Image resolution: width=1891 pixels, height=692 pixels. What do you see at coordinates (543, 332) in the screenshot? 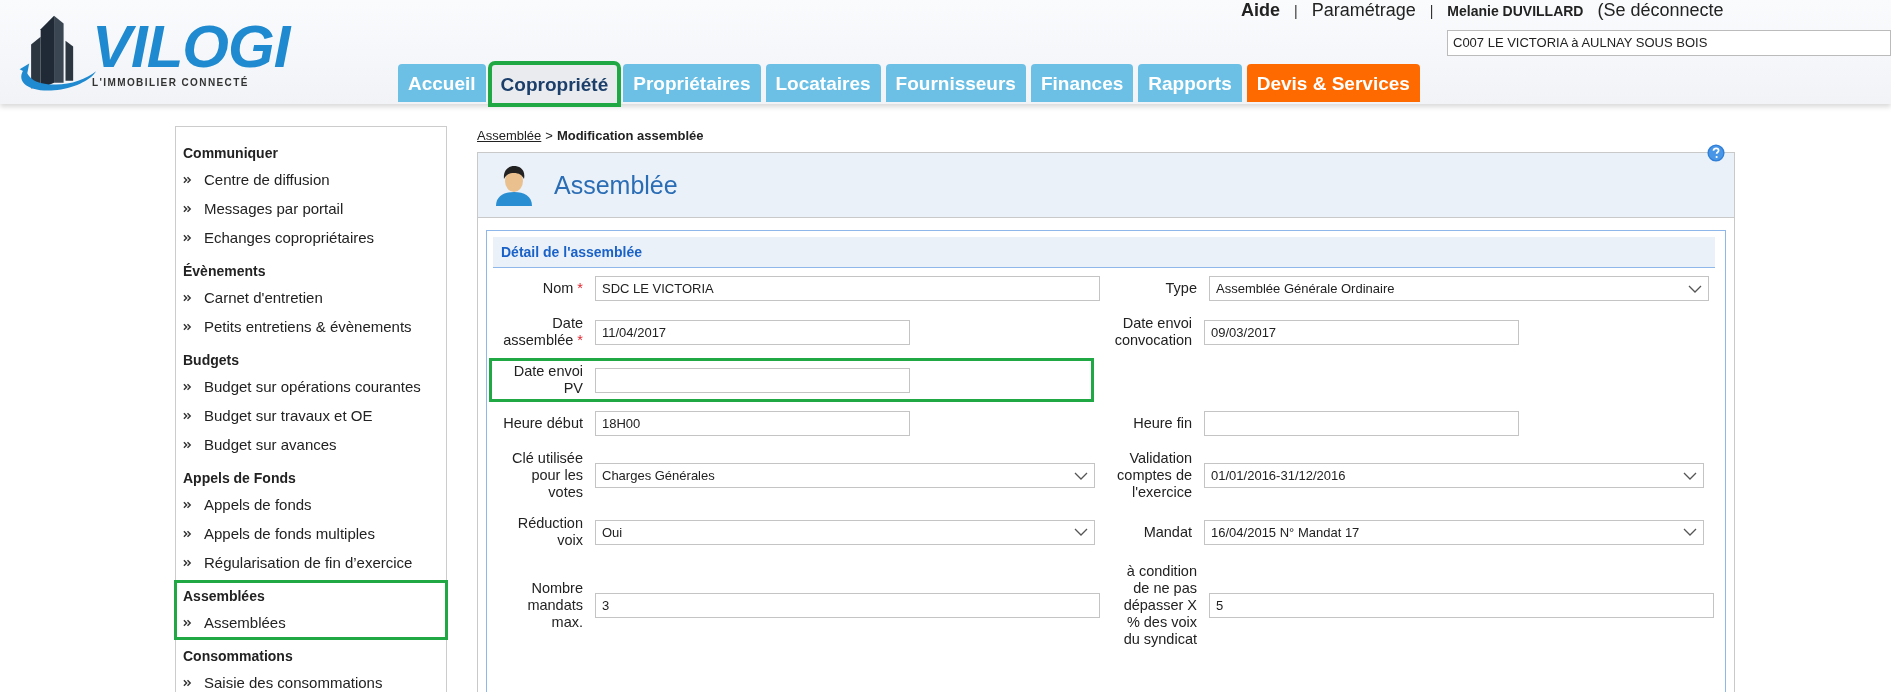
I see `field-label: Date assemblée *` at bounding box center [543, 332].